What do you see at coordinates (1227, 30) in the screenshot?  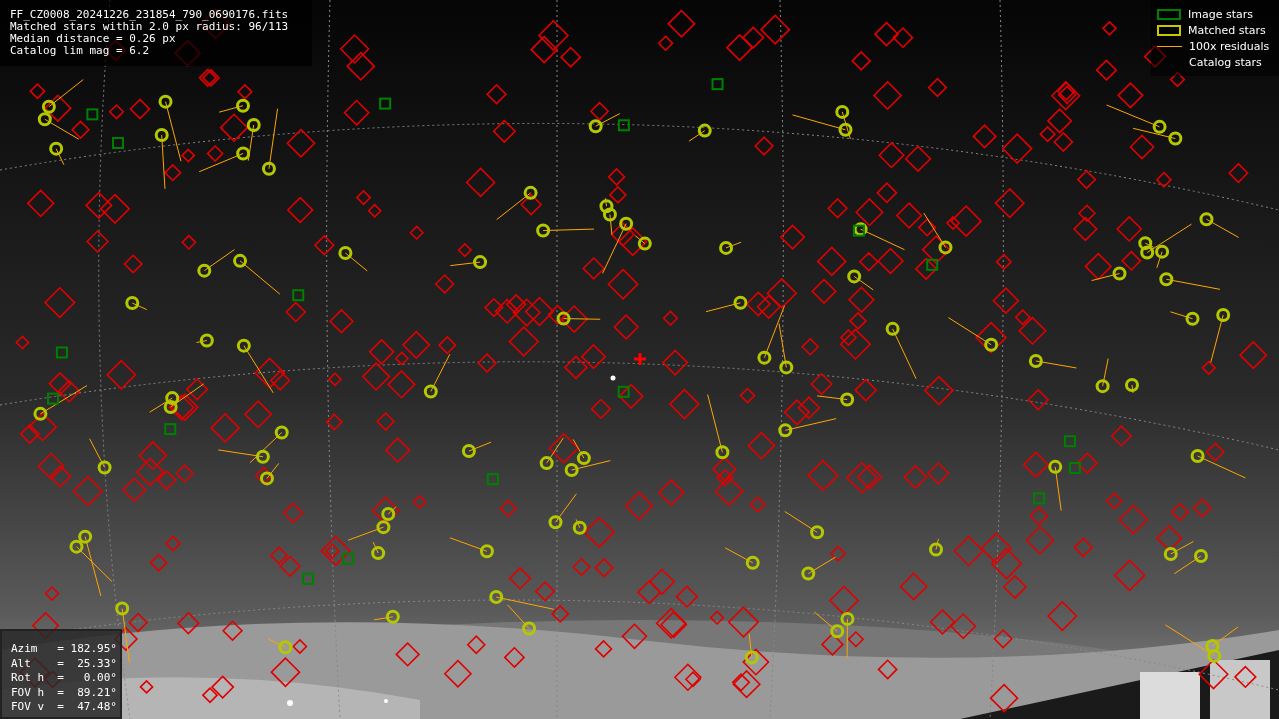 I see `legend-label: Matched stars` at bounding box center [1227, 30].